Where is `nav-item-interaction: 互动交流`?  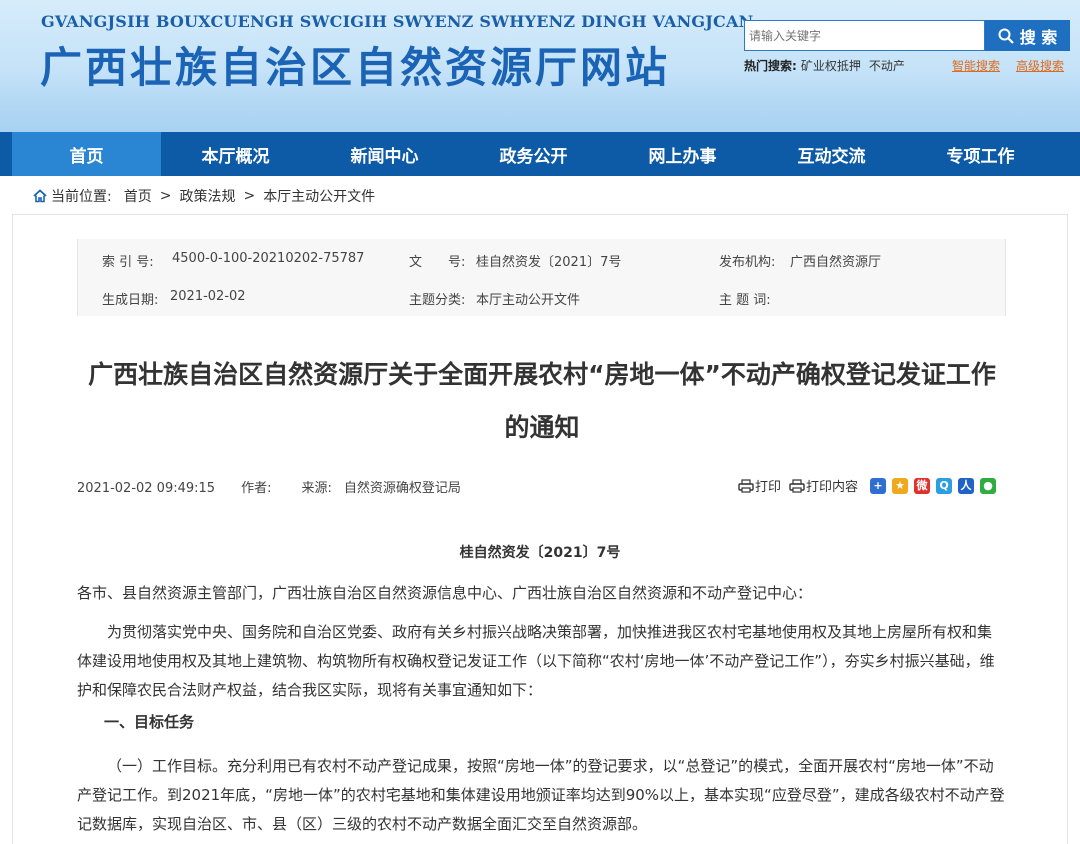
nav-item-interaction: 互动交流 is located at coordinates (831, 154).